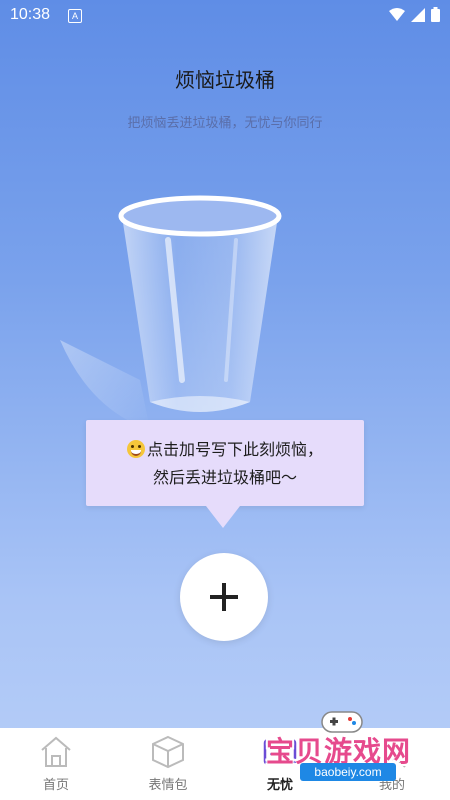  What do you see at coordinates (234, 450) in the screenshot?
I see `hint-line1-text: 点击加号写下此刻烦恼，` at bounding box center [234, 450].